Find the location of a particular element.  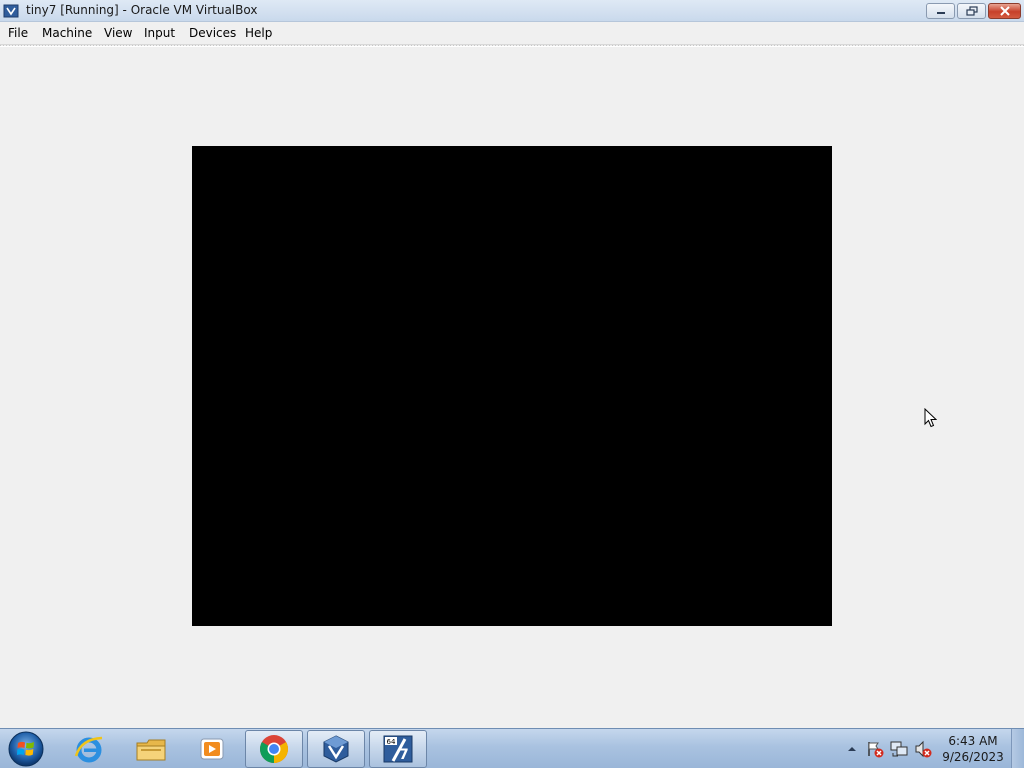

menu-help: Help is located at coordinates (258, 33).